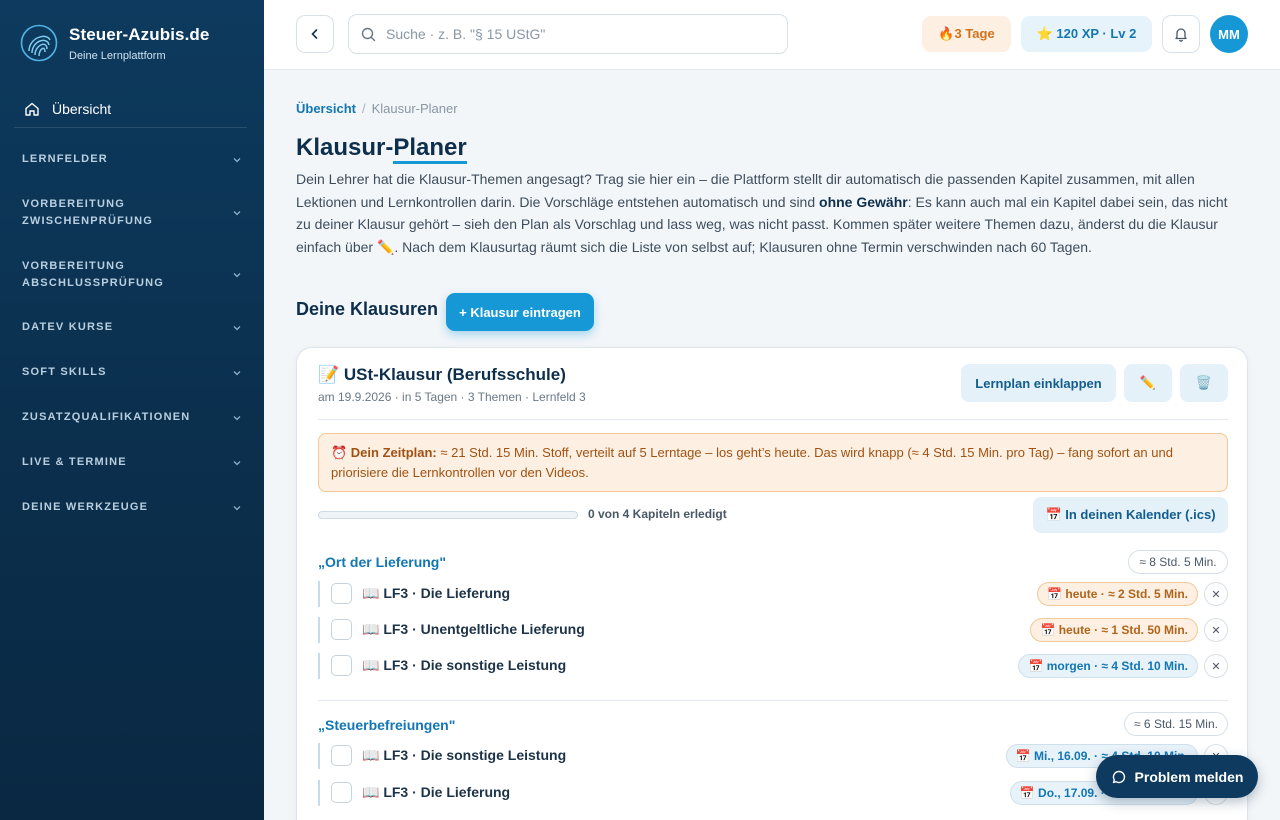  I want to click on sidebar-section-label-line2: ABSCHLUSSPRÜFUNG, so click(93, 283).